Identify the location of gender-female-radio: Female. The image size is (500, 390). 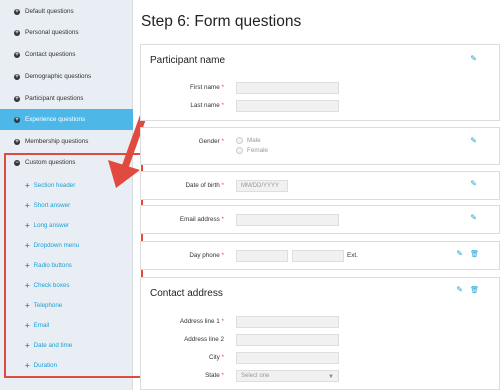
(252, 150).